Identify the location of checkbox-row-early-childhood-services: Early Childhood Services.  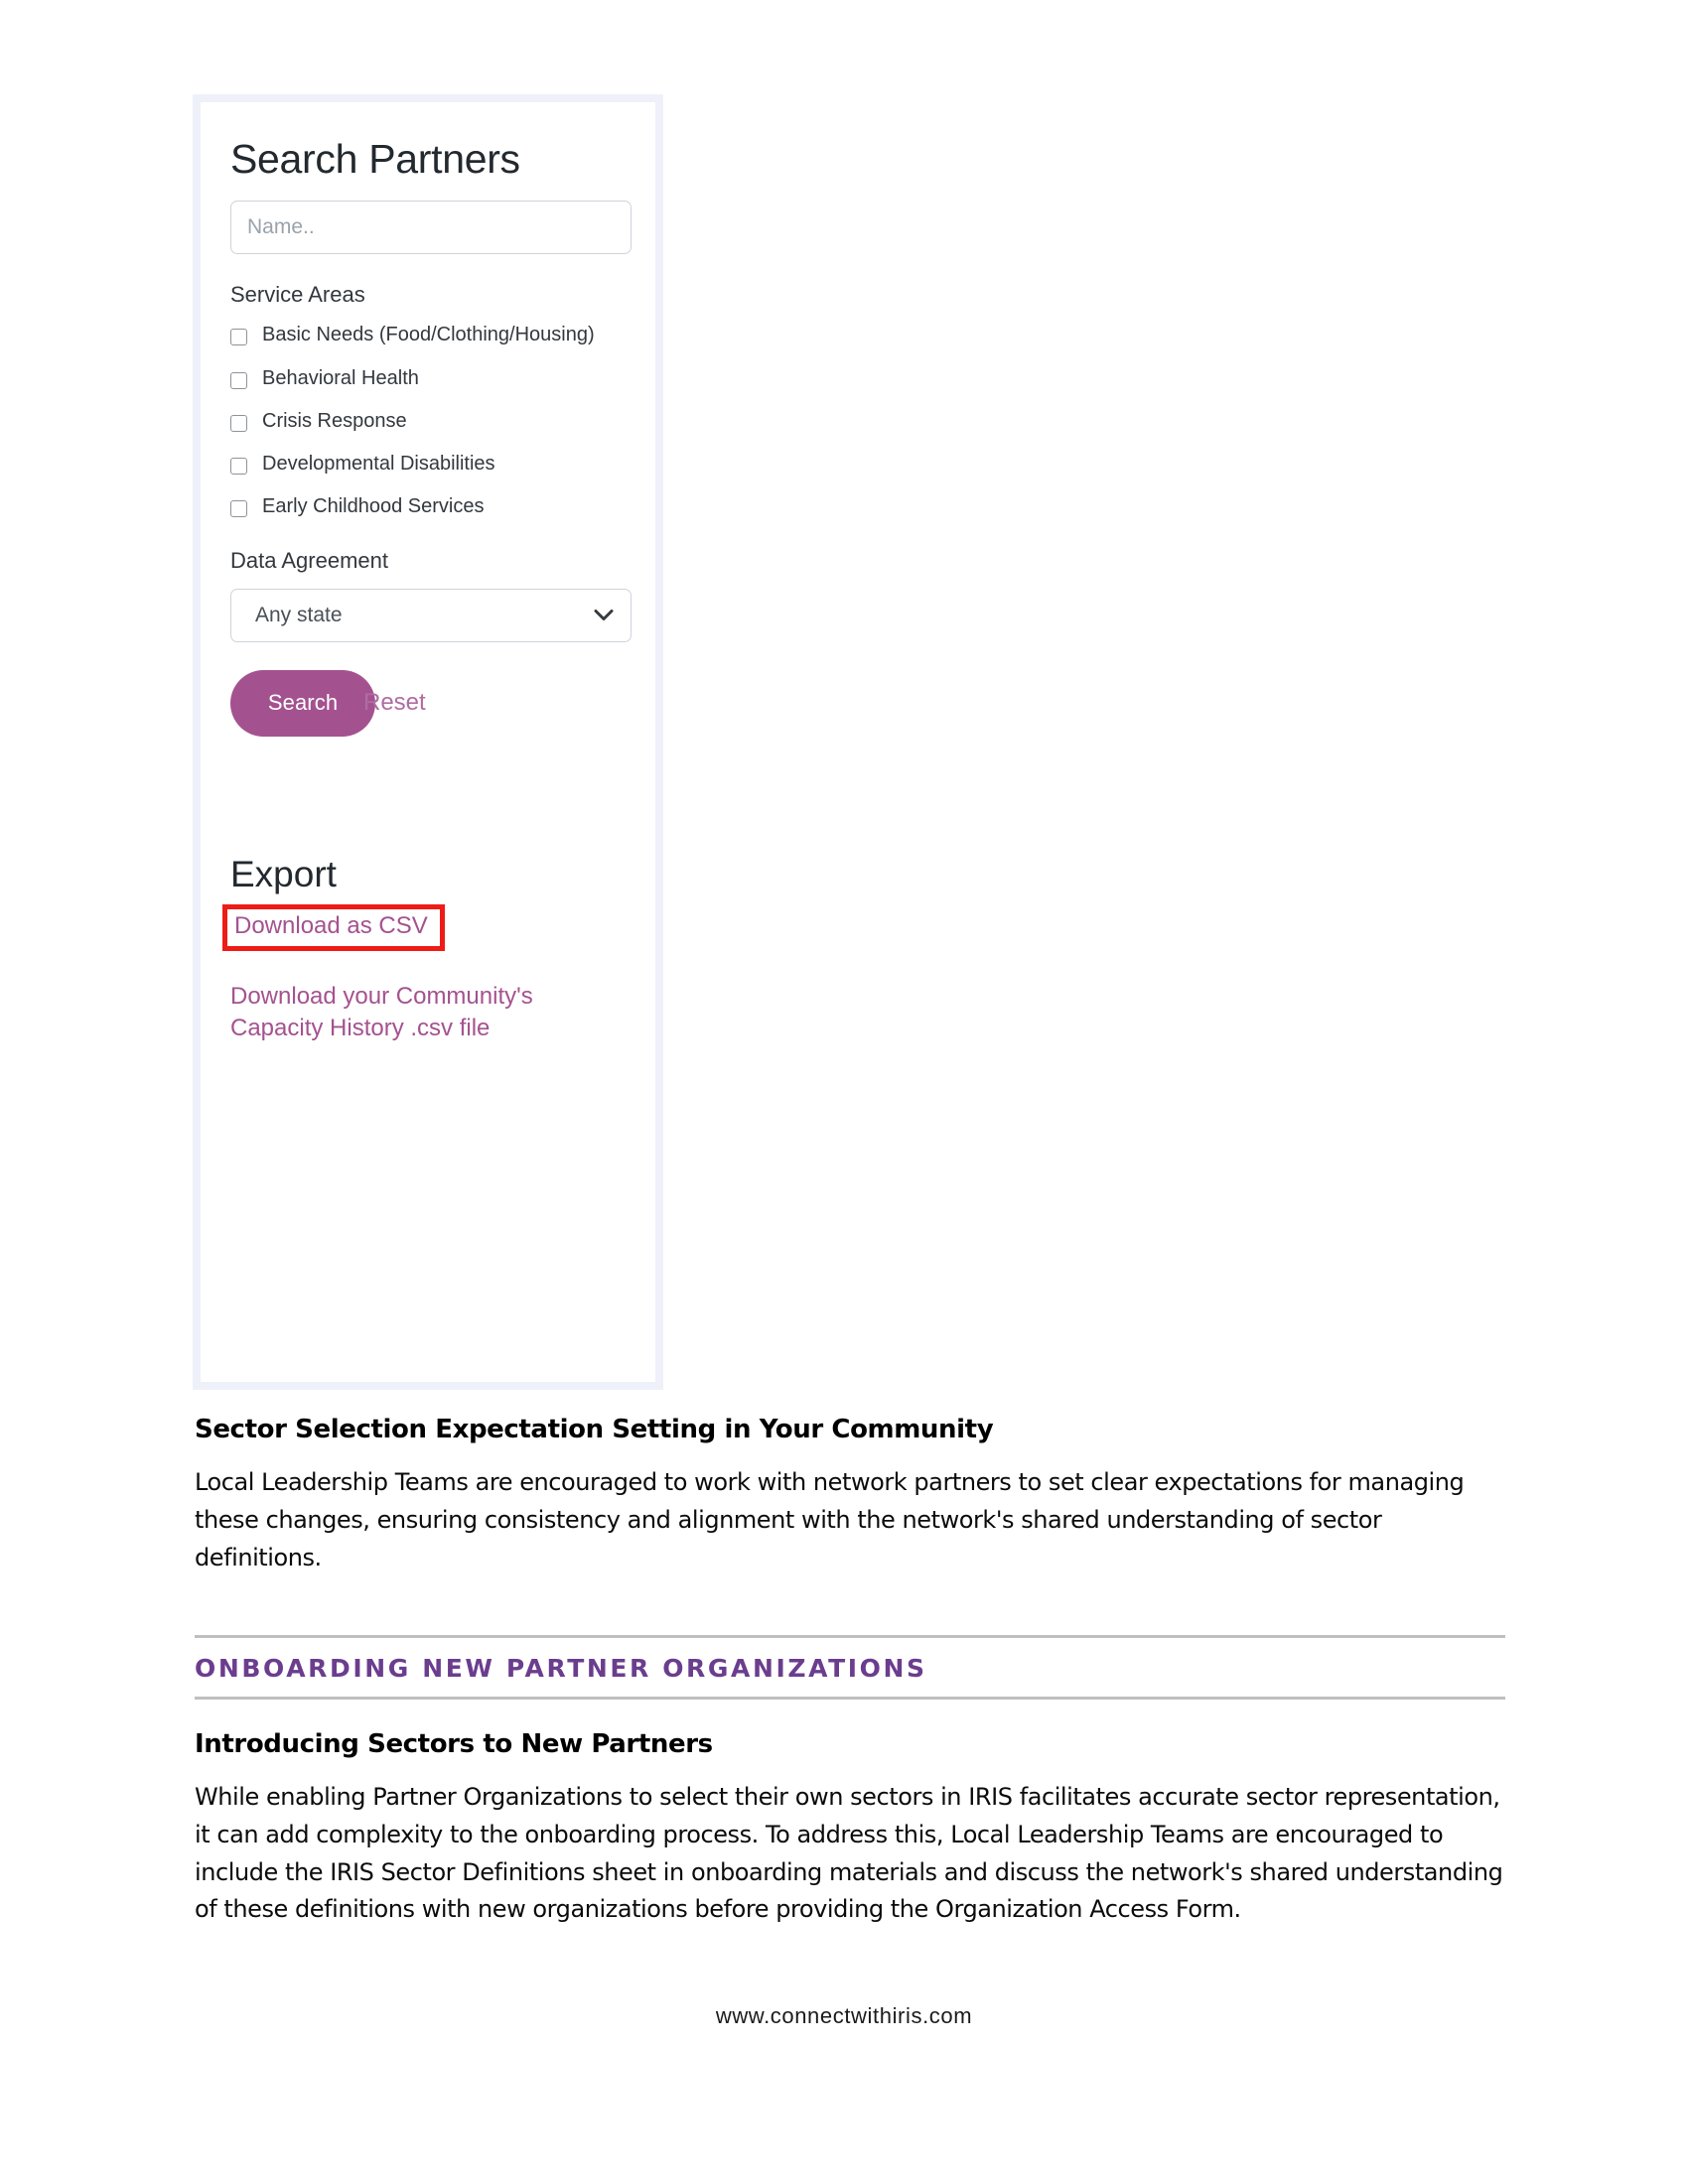
(428, 506).